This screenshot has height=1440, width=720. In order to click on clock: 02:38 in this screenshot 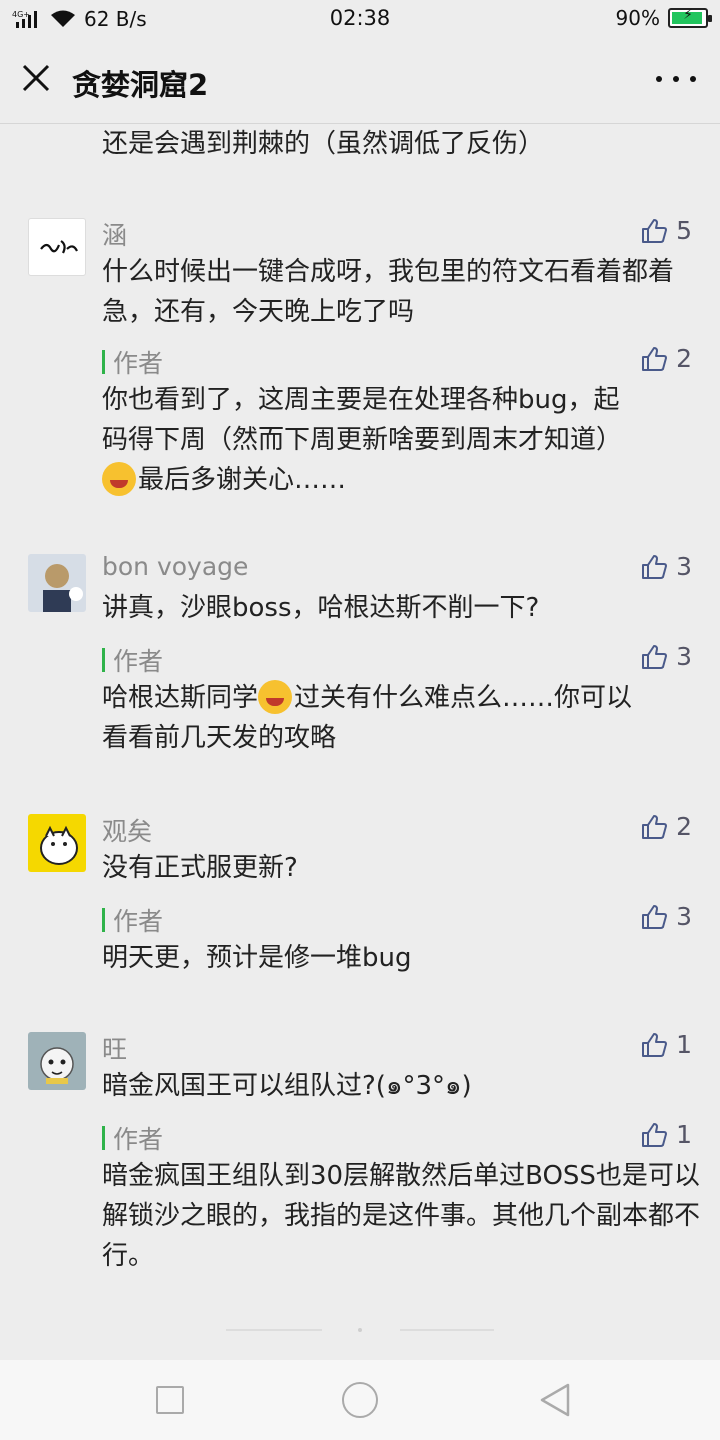, I will do `click(360, 18)`.